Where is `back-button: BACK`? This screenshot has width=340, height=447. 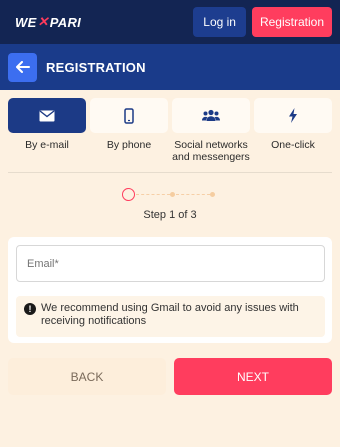
back-button: BACK is located at coordinates (87, 376).